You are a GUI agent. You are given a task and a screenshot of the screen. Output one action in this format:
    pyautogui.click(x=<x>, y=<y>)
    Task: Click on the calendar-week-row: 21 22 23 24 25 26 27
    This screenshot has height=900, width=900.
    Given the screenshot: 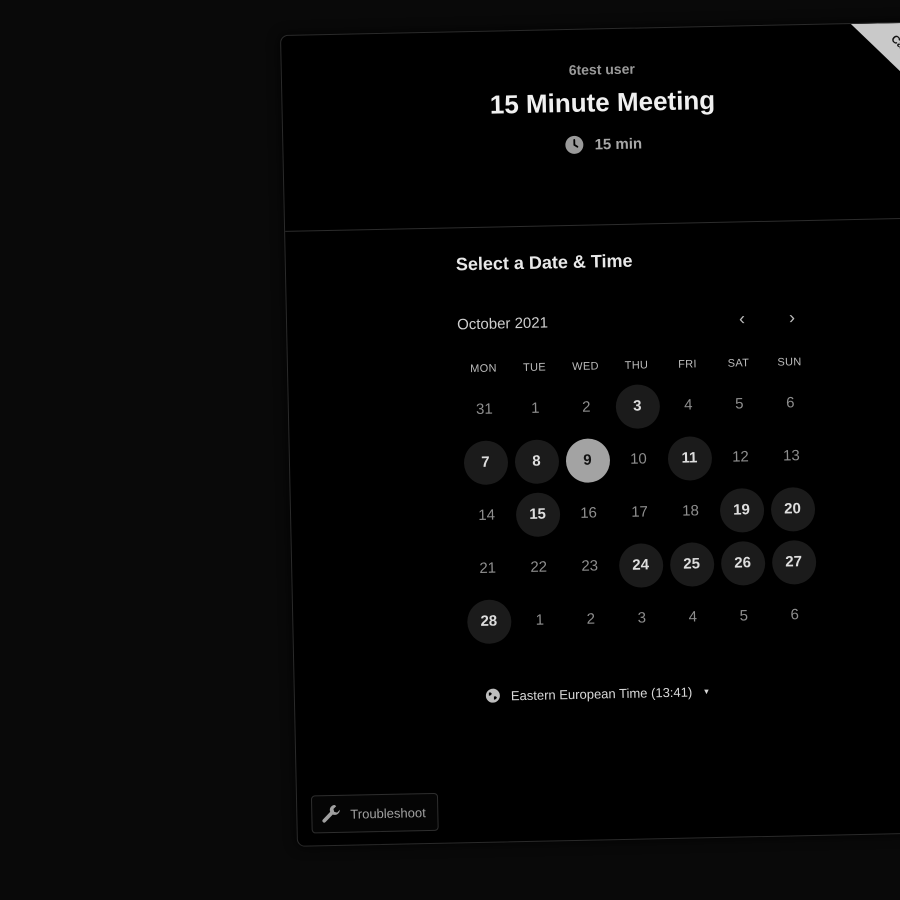 What is the action you would take?
    pyautogui.click(x=681, y=563)
    